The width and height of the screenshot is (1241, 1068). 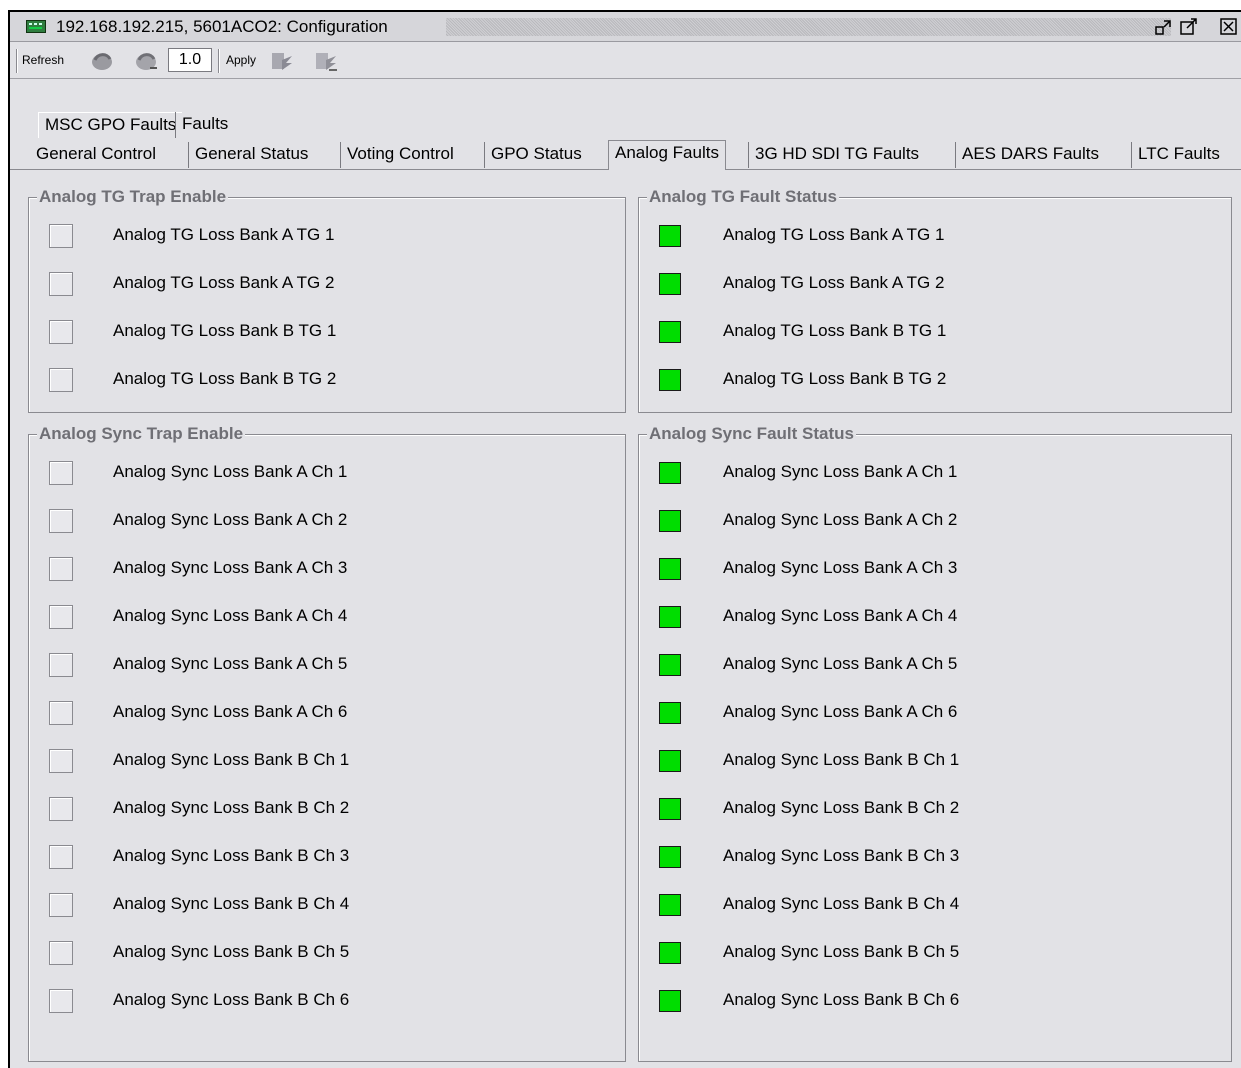 I want to click on panel-title: Analog TG Trap Enable, so click(x=133, y=197).